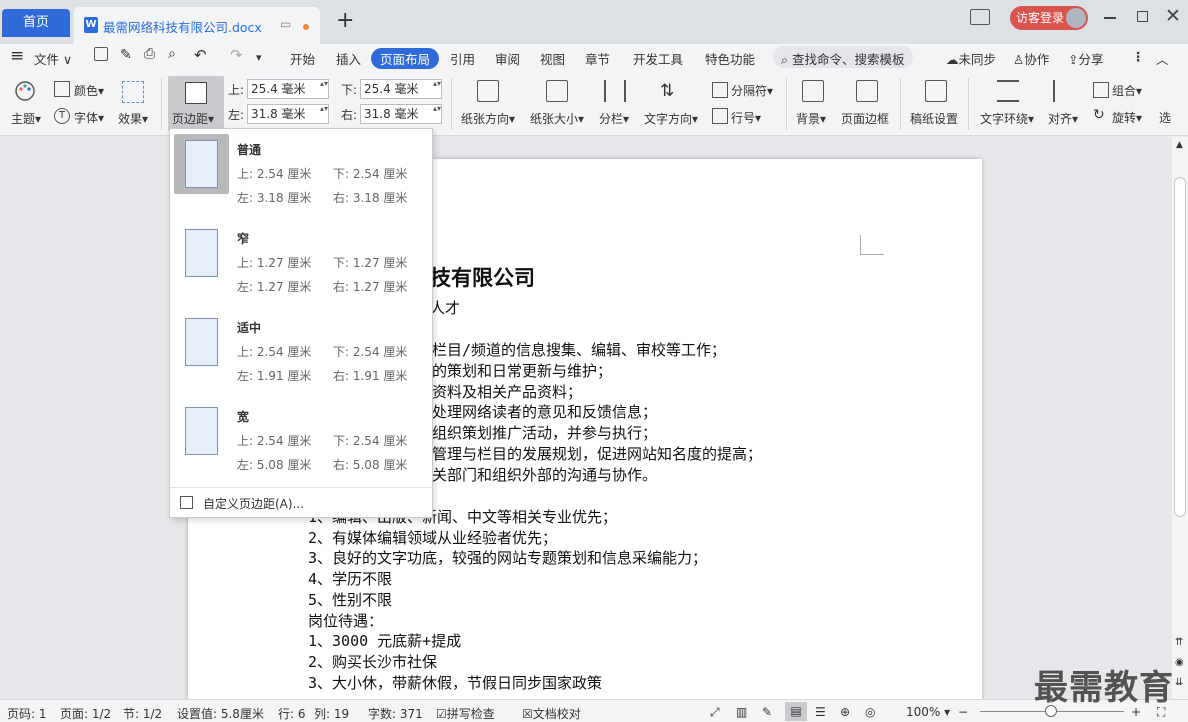  I want to click on grid-paper-icon, so click(936, 91).